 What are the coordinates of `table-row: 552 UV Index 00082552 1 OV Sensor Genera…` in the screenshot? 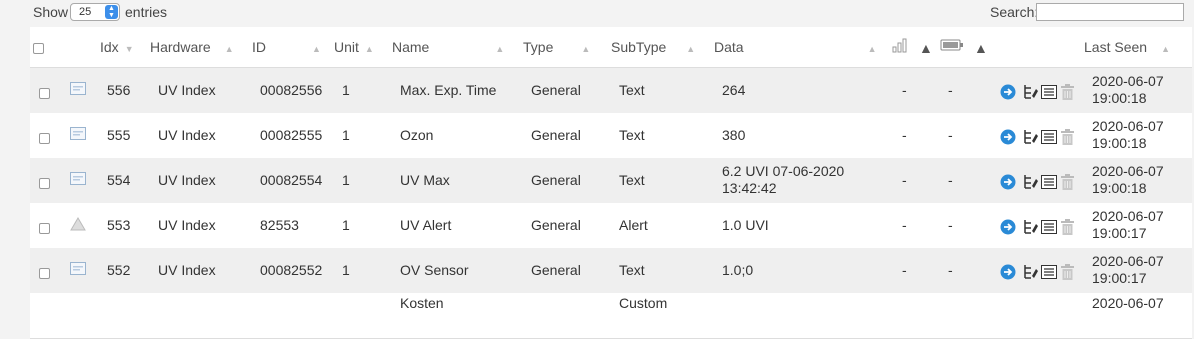 It's located at (611, 271).